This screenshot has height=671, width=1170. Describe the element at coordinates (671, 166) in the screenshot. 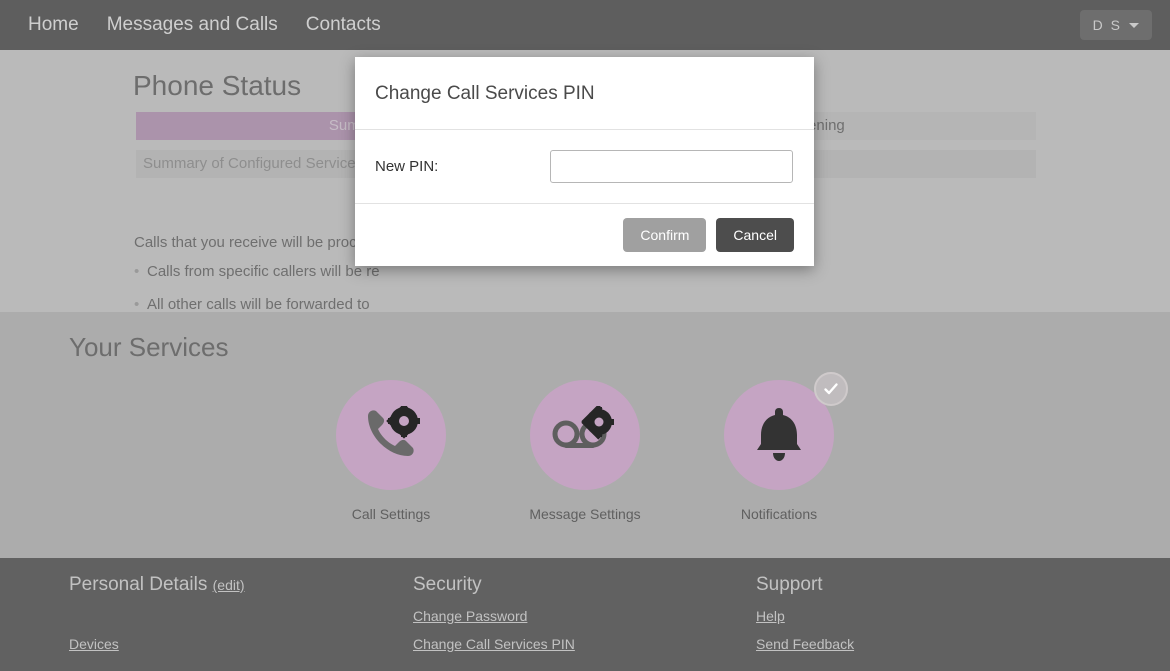

I see `new-pin-input` at that location.